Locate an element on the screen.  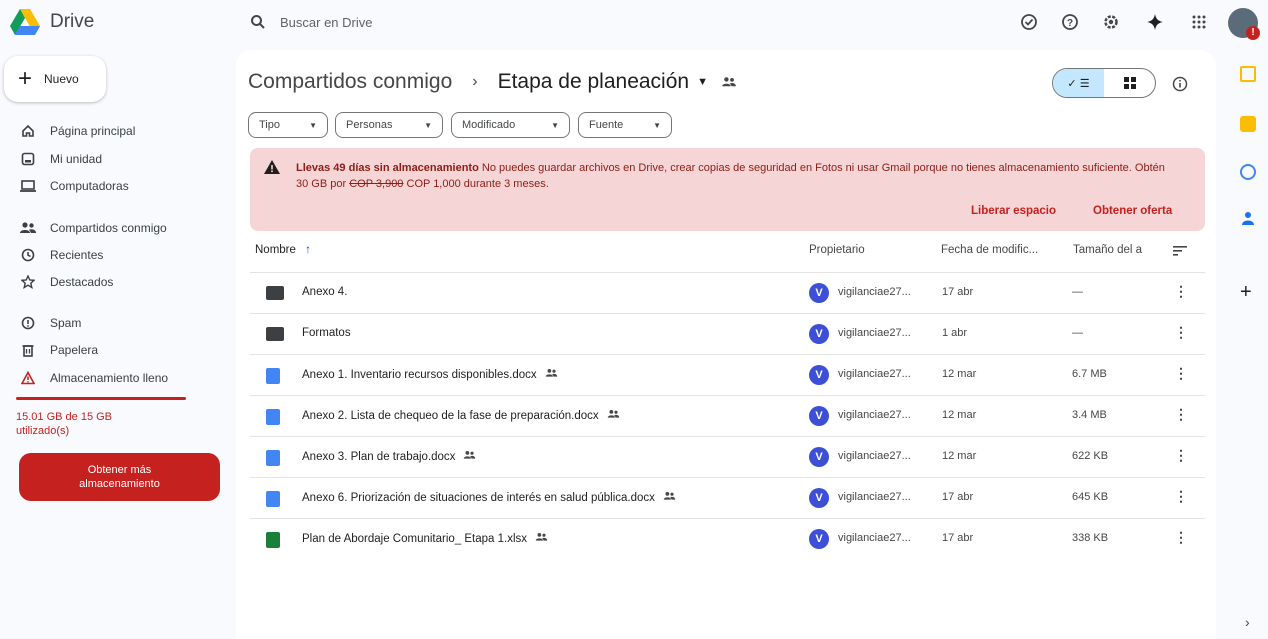
size-cell: — is located at coordinates (1077, 292).